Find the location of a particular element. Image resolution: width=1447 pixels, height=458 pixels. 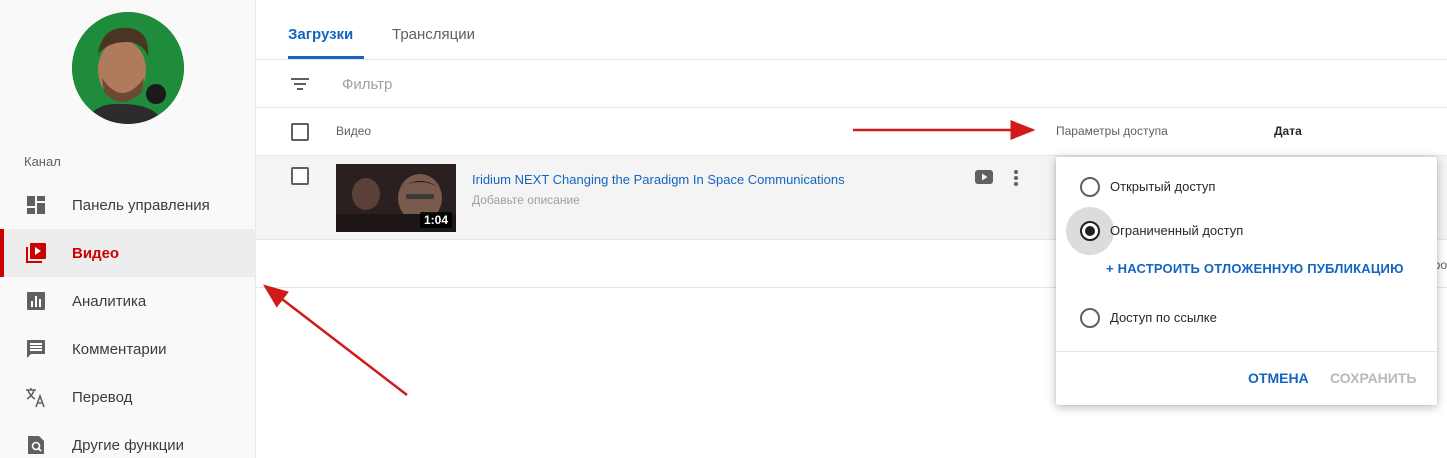

column-header-video: Видео is located at coordinates (354, 131).